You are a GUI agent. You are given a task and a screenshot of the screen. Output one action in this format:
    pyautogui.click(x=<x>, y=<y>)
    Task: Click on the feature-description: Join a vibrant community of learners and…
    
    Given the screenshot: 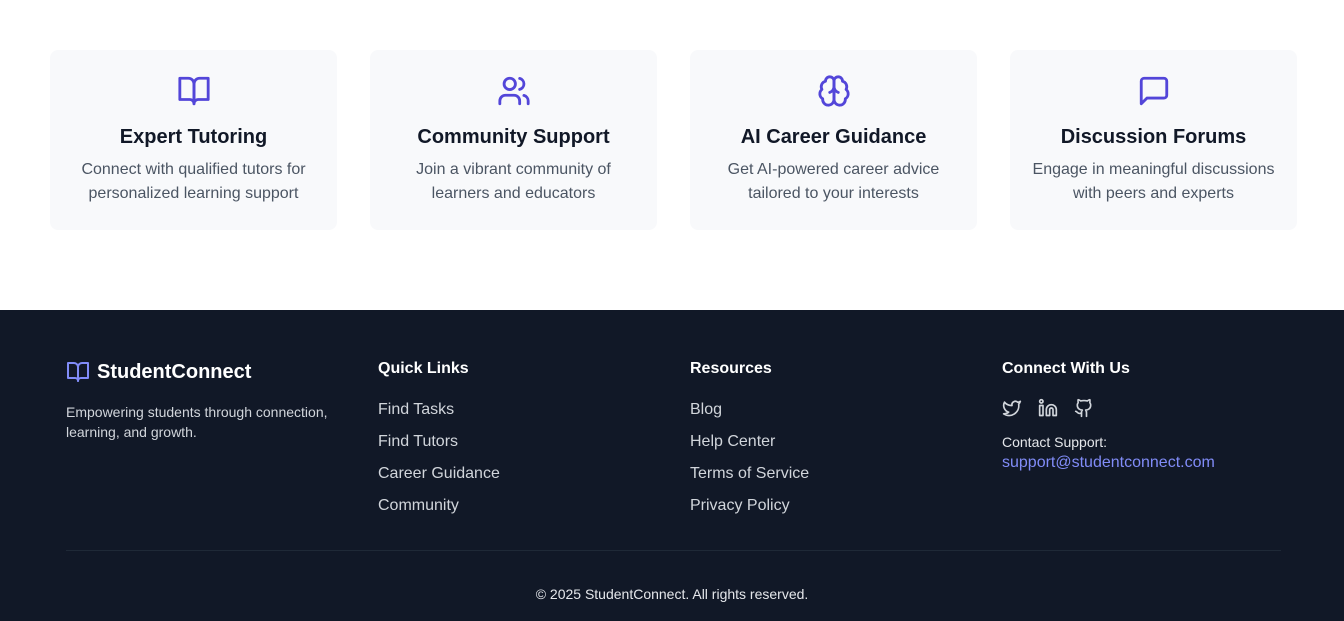 What is the action you would take?
    pyautogui.click(x=513, y=181)
    